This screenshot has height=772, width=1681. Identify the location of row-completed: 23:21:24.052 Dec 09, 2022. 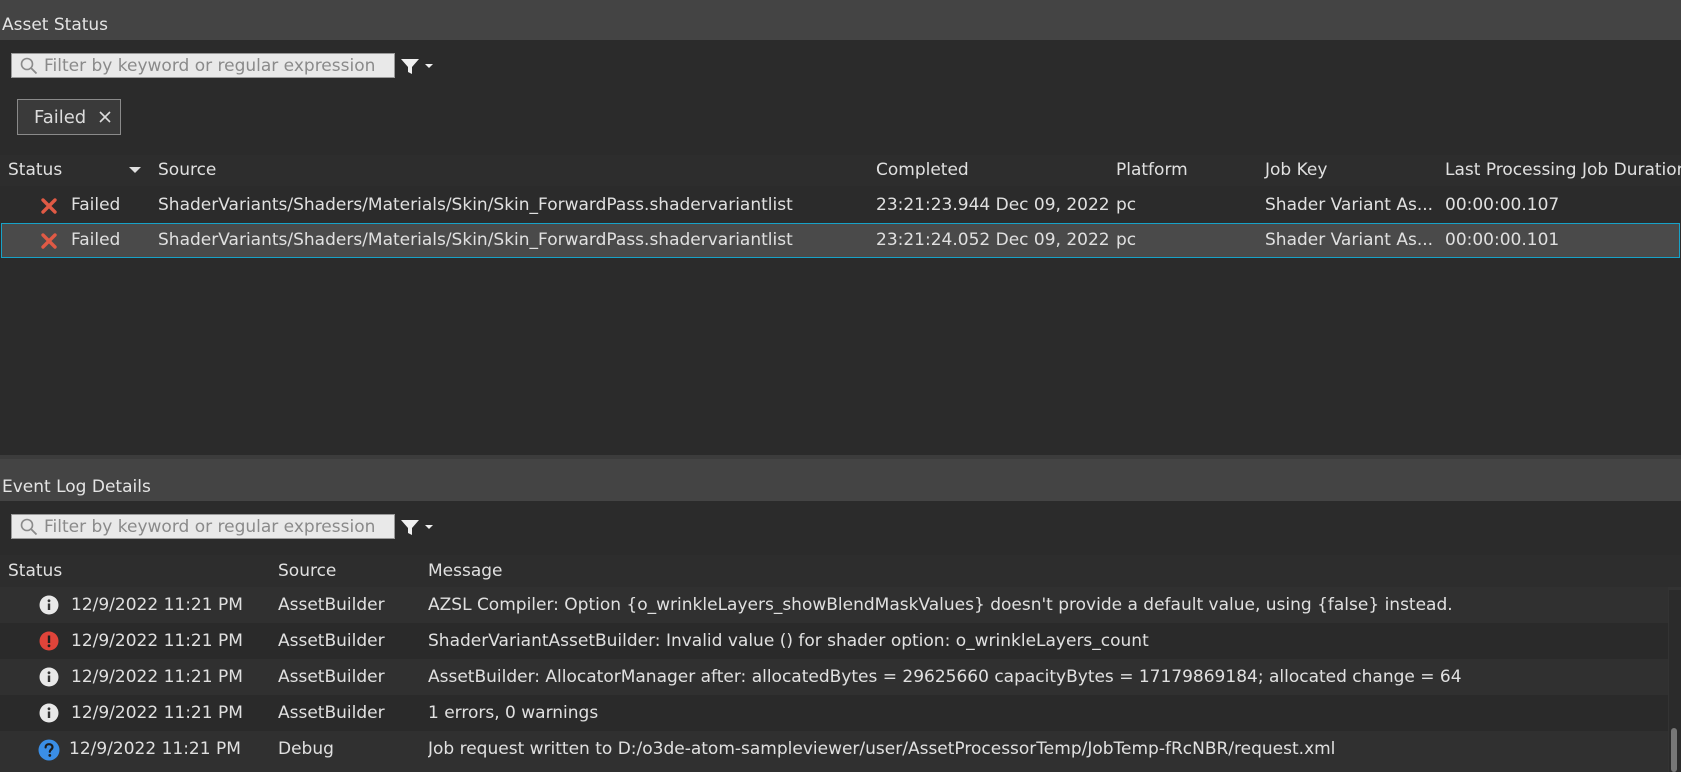
(993, 240).